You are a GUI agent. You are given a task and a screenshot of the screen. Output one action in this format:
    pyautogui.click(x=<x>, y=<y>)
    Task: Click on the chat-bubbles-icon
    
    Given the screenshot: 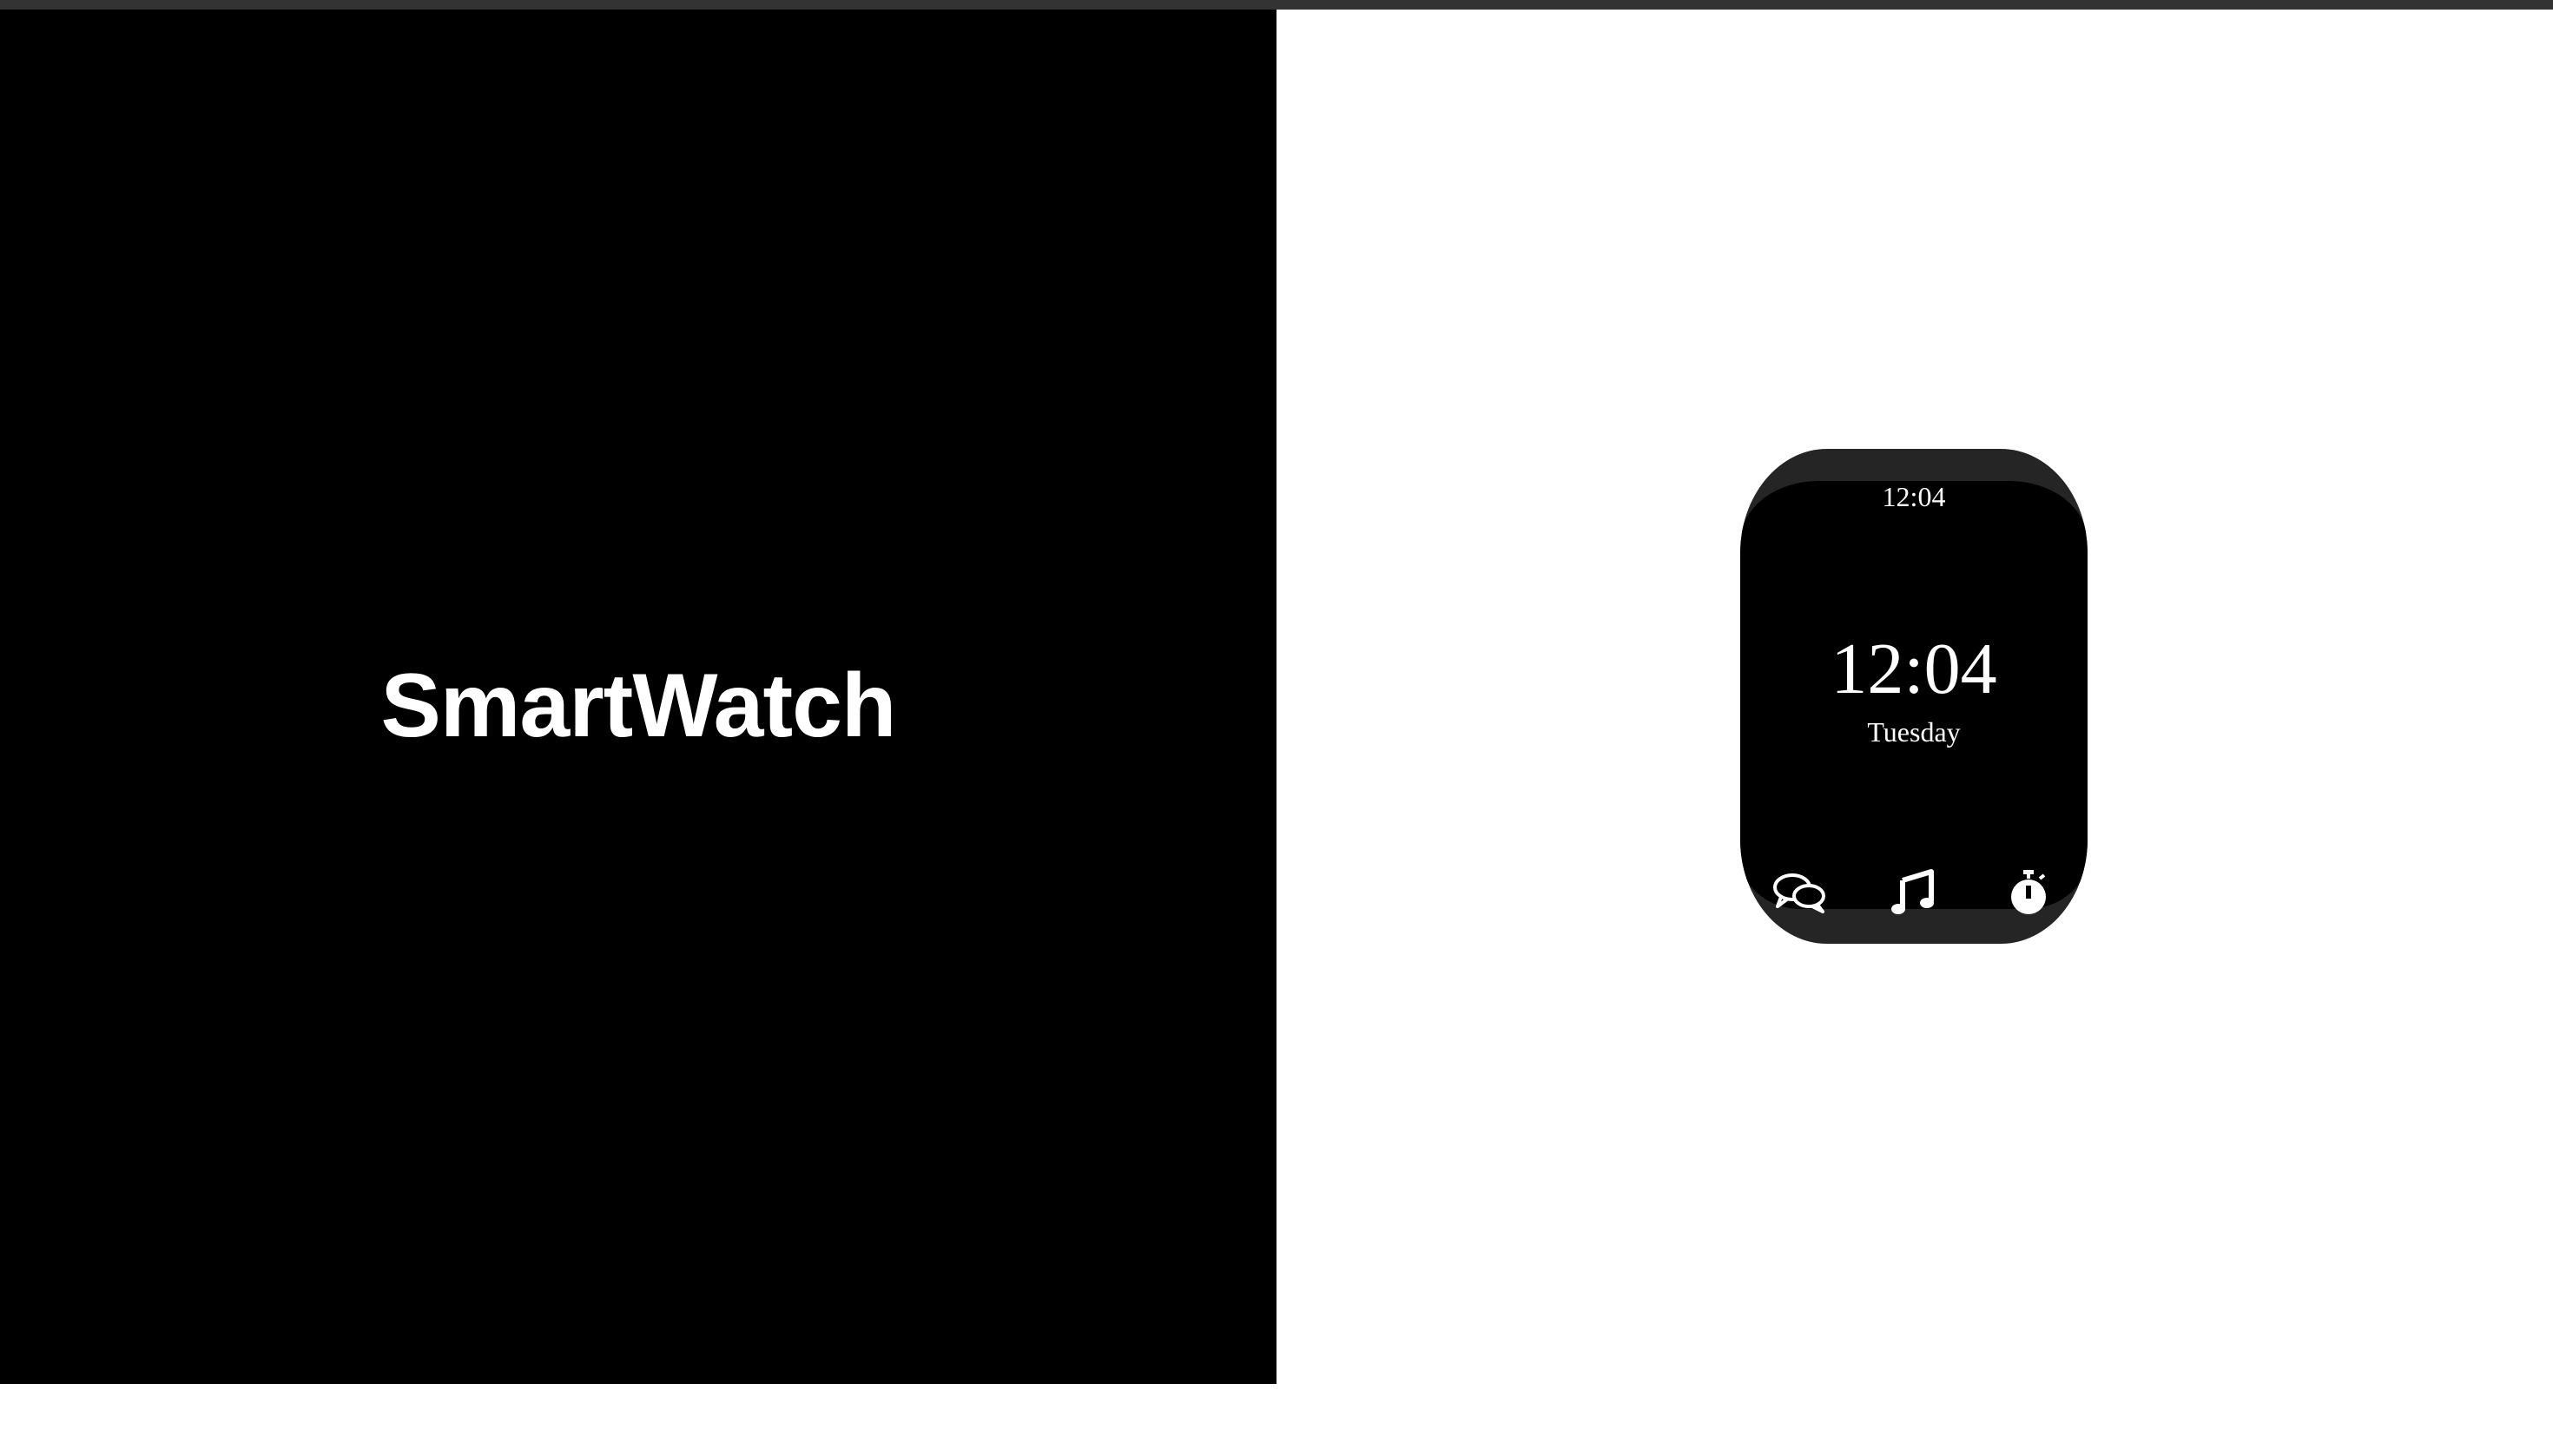 What is the action you would take?
    pyautogui.click(x=1799, y=892)
    